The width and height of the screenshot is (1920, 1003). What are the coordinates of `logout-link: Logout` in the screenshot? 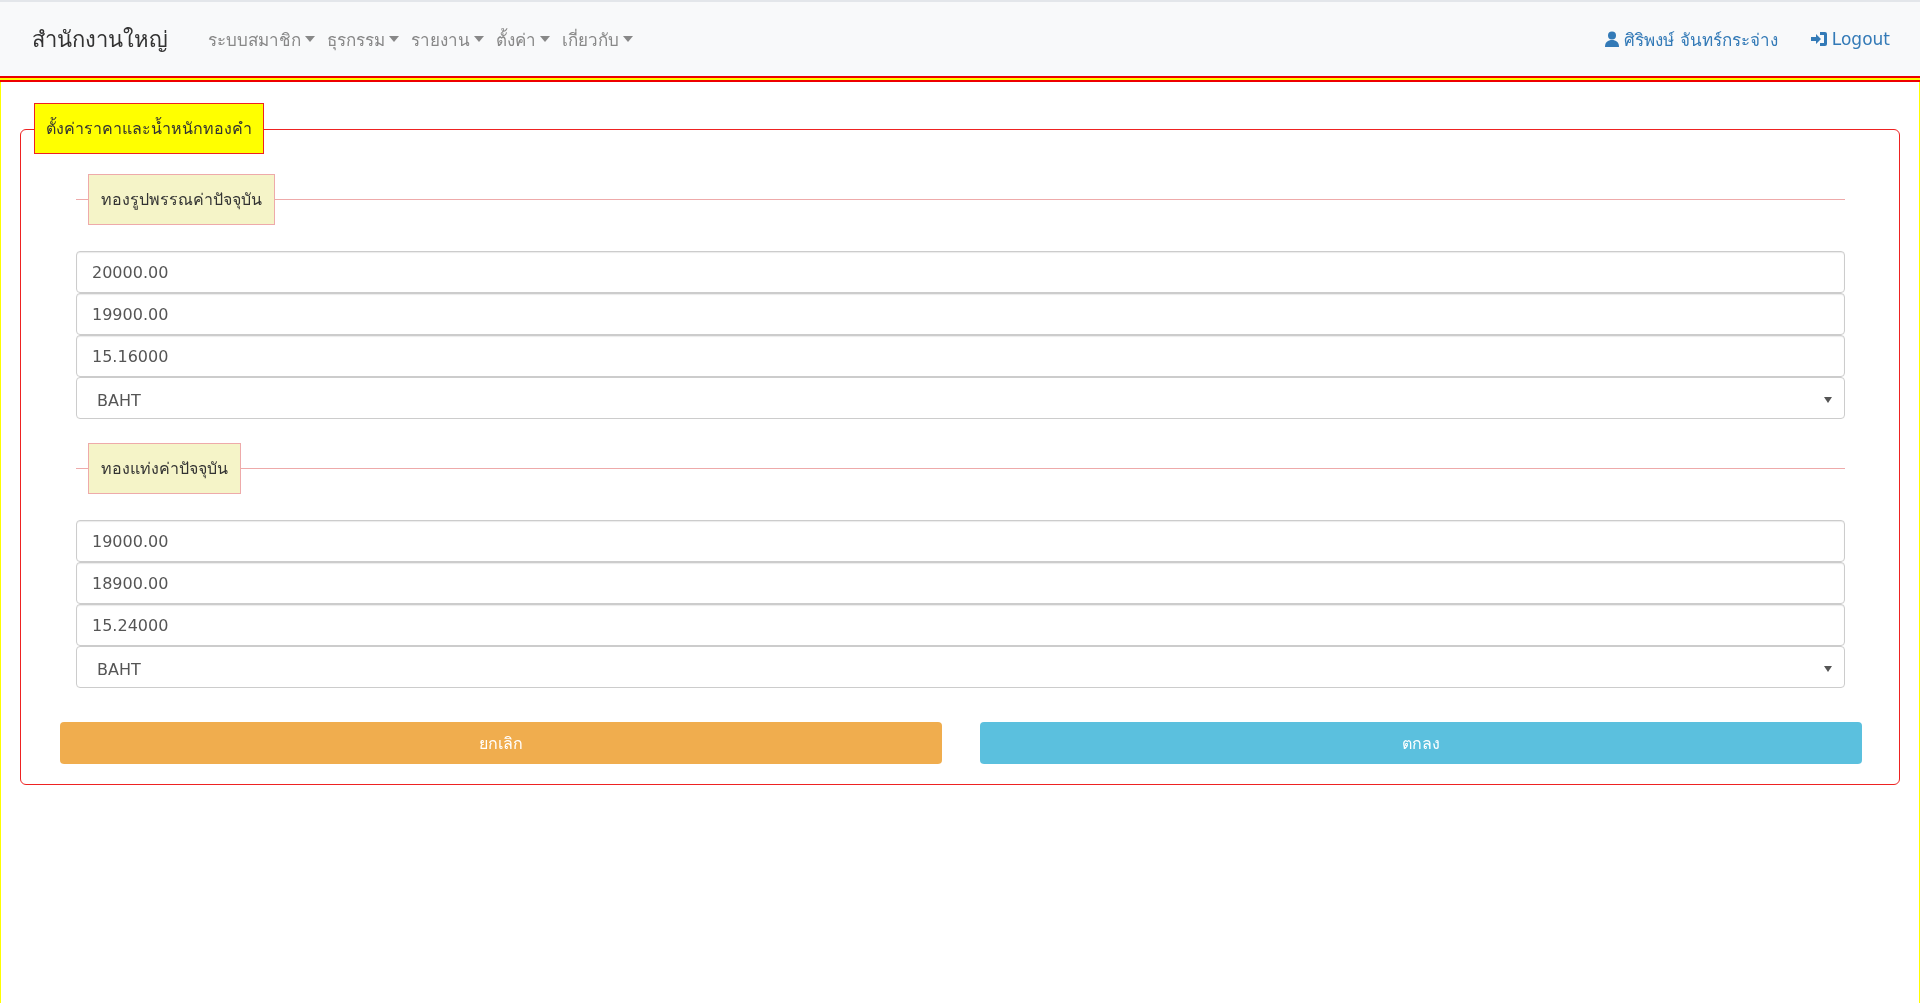 It's located at (1849, 39).